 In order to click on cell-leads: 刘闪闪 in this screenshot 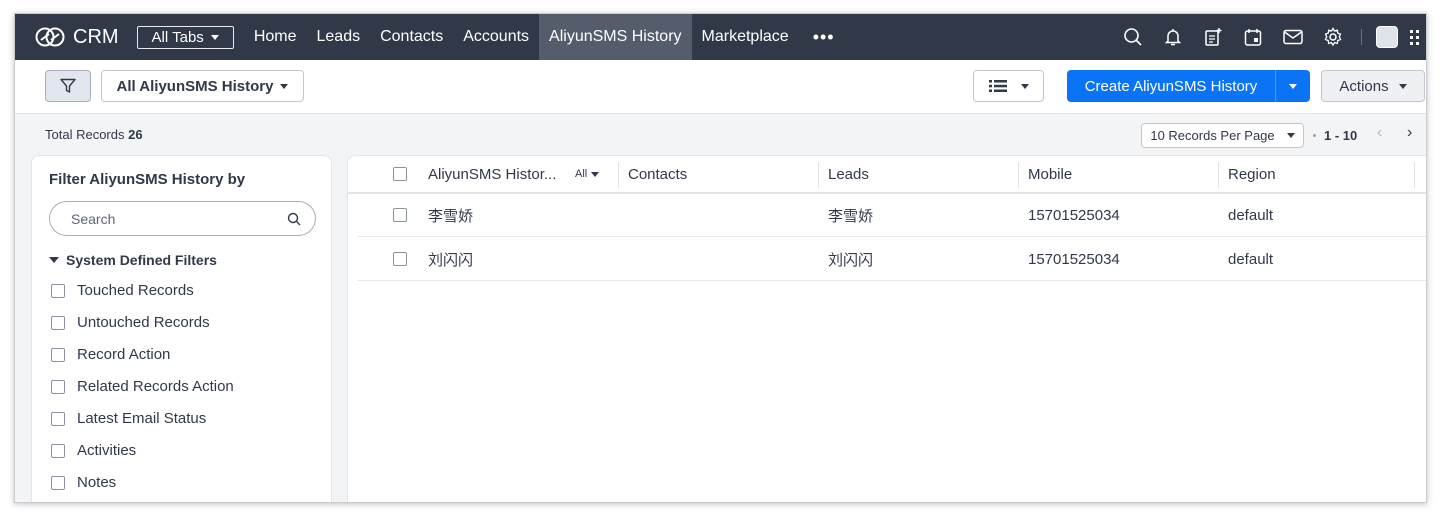, I will do `click(850, 259)`.